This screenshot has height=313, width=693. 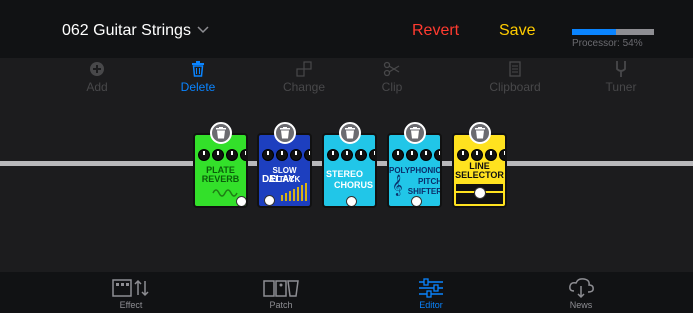 I want to click on processor-meter, so click(x=613, y=32).